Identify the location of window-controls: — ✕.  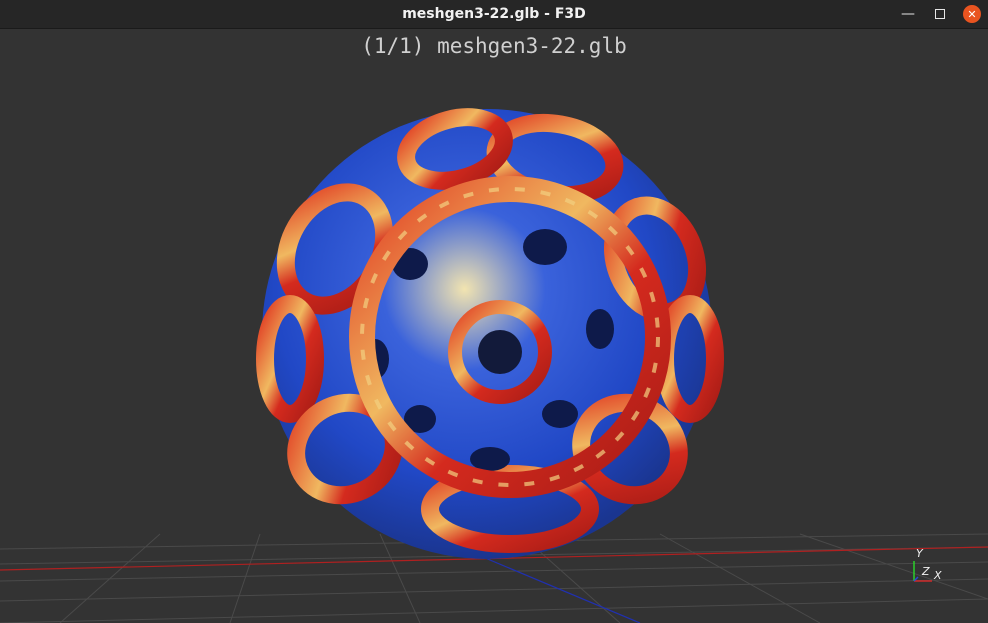
(940, 14).